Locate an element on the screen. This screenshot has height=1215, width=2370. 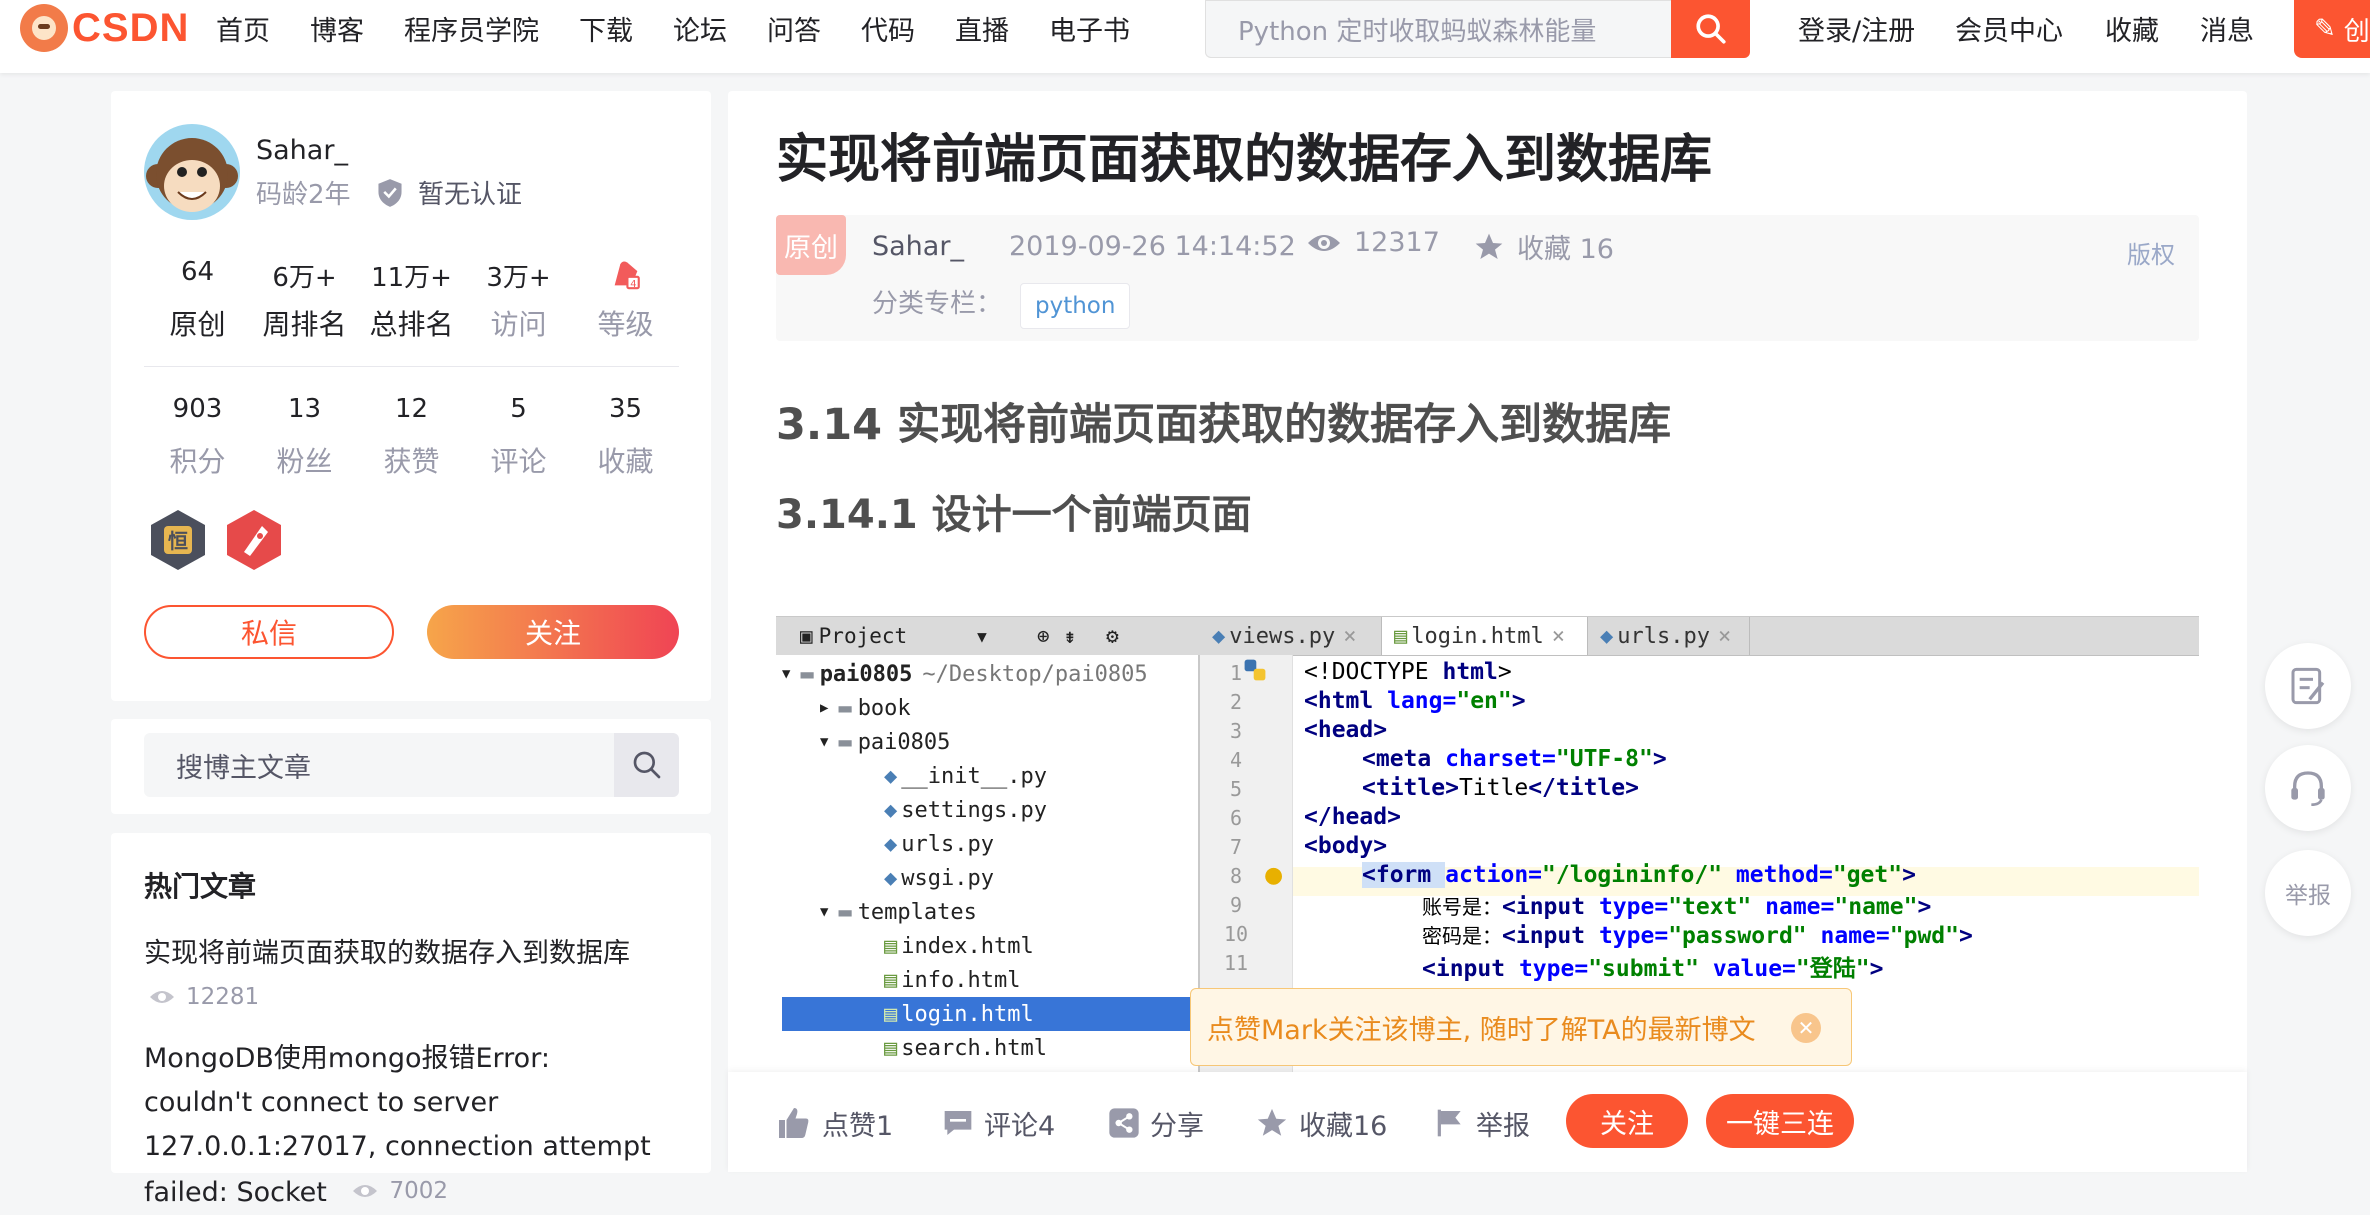
persistence-badge-icon: 恒 is located at coordinates (178, 540).